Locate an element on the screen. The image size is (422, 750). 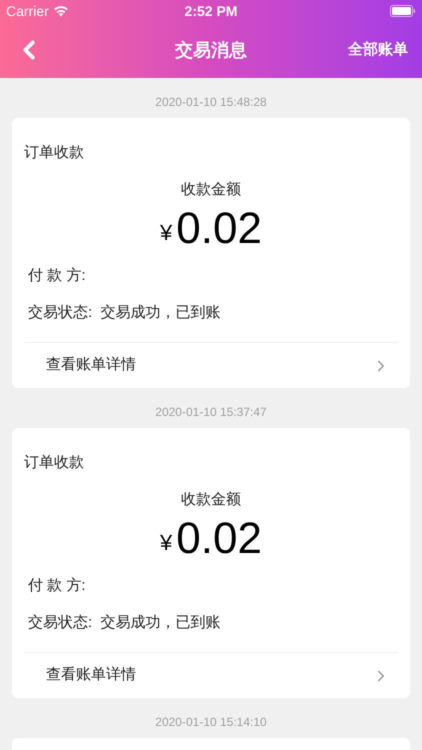
message-time: 2020-01-10 15:37:47 is located at coordinates (211, 412).